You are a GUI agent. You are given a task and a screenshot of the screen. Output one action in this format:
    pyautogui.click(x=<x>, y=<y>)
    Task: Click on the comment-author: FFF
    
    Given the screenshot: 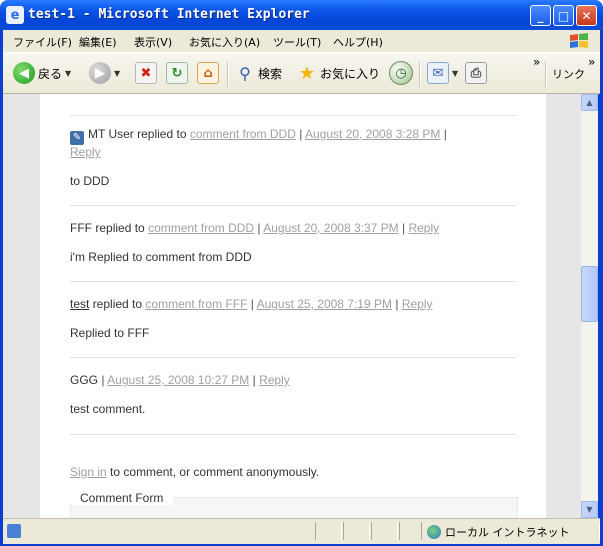 What is the action you would take?
    pyautogui.click(x=81, y=228)
    